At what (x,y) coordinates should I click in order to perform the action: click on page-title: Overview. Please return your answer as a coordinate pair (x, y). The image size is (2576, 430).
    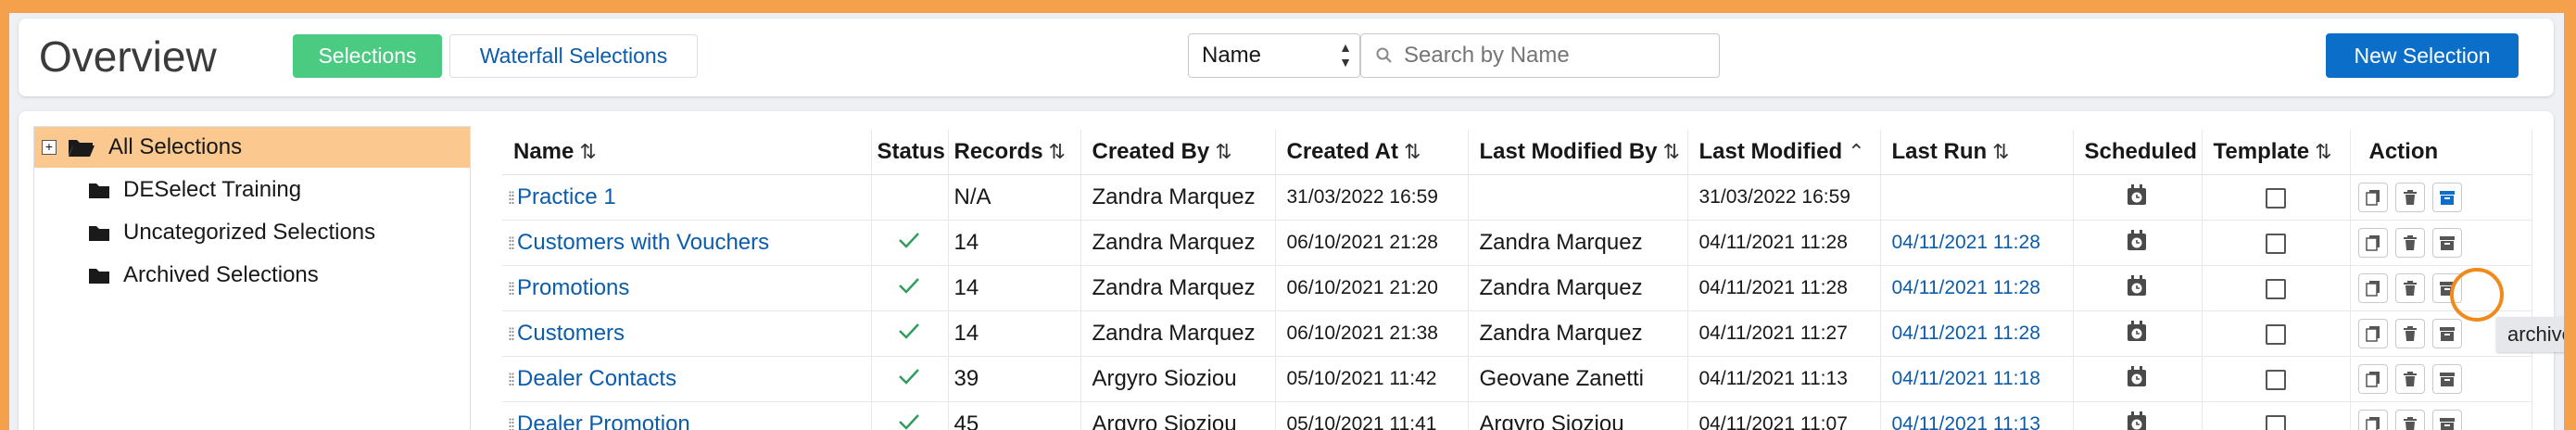
    Looking at the image, I should click on (128, 57).